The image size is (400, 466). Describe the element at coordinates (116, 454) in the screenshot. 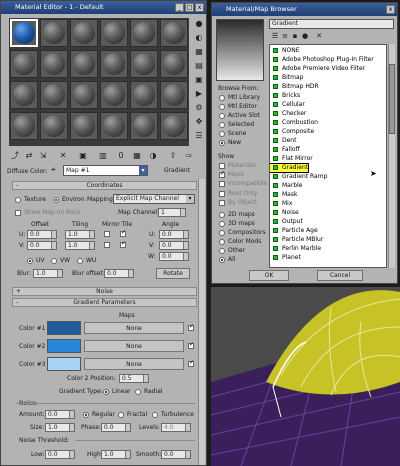

I see `high-spinner: 1.0` at that location.